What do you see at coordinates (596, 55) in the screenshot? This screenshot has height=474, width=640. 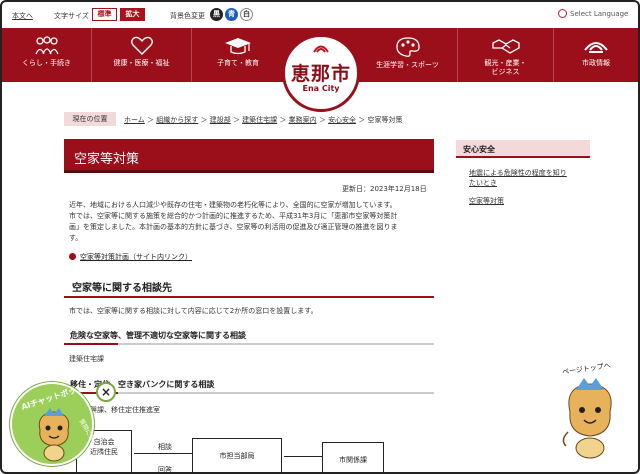 I see `nav-item-city-admin: 市政情報` at bounding box center [596, 55].